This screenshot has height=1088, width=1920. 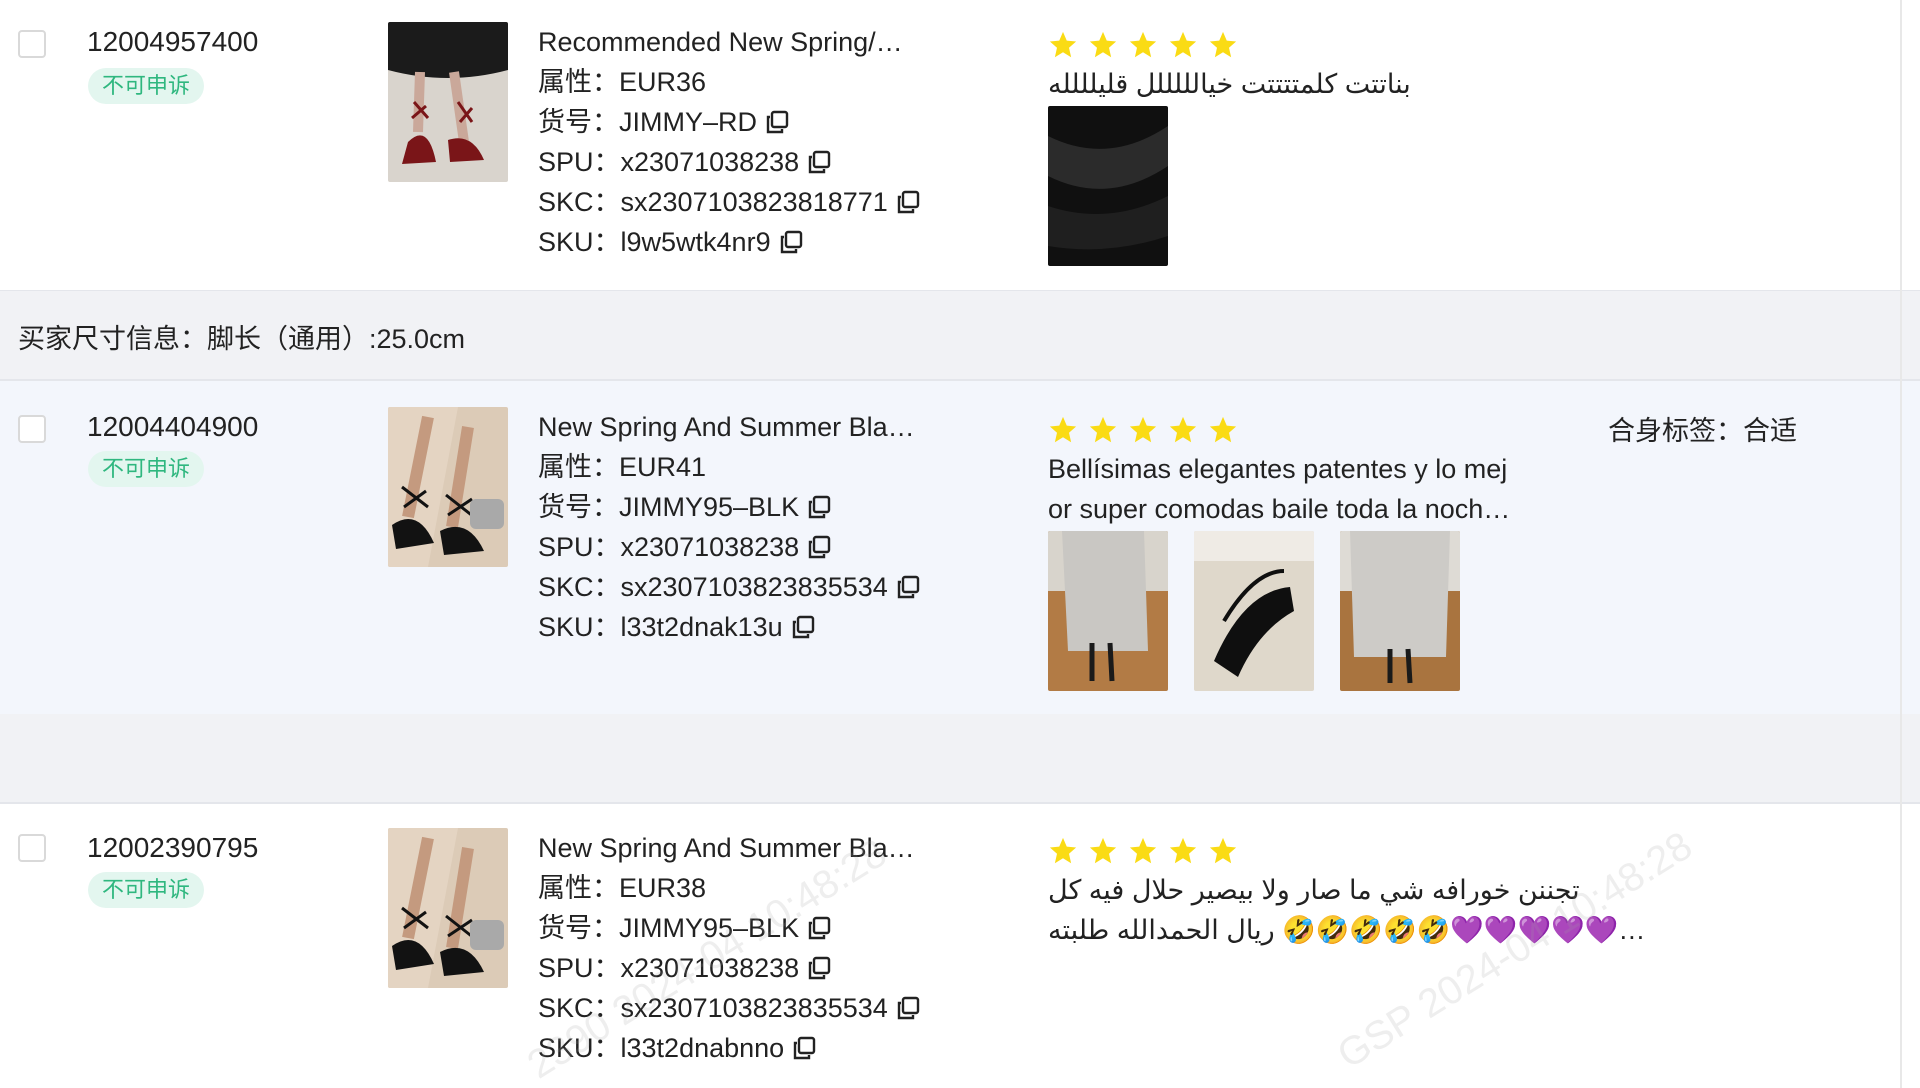 What do you see at coordinates (622, 82) in the screenshot?
I see `product-attribute: 属性：EUR36` at bounding box center [622, 82].